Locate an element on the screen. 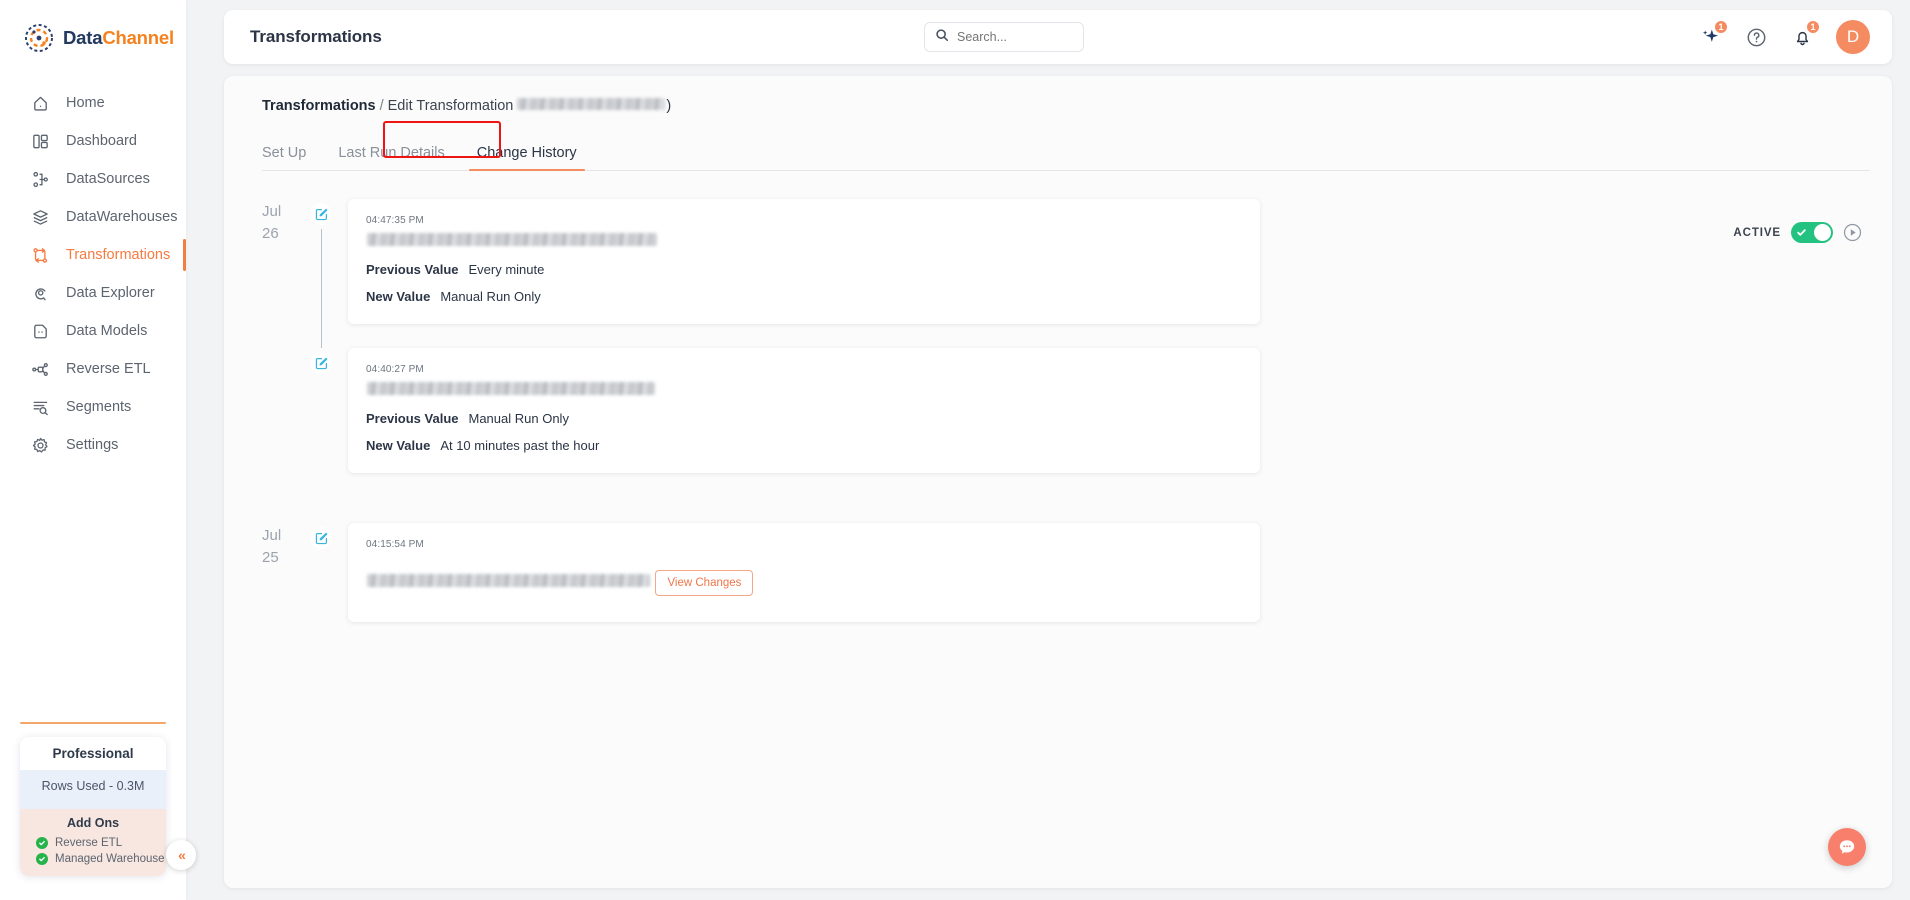  timeline-connector-line is located at coordinates (321, 288).